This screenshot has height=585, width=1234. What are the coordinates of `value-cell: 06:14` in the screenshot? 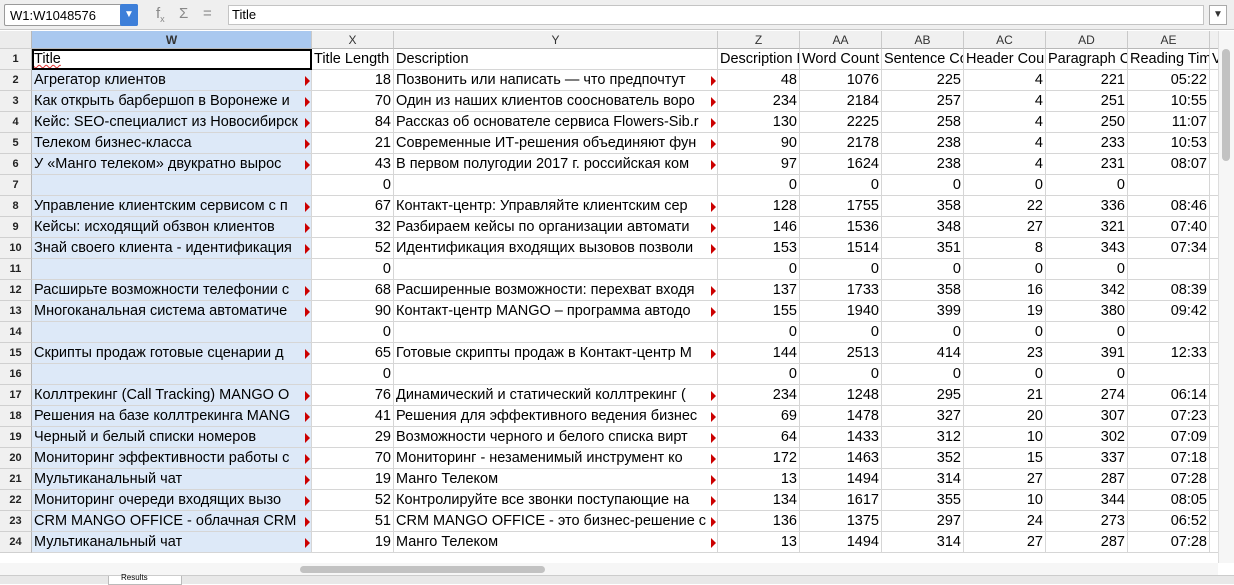 It's located at (1169, 395).